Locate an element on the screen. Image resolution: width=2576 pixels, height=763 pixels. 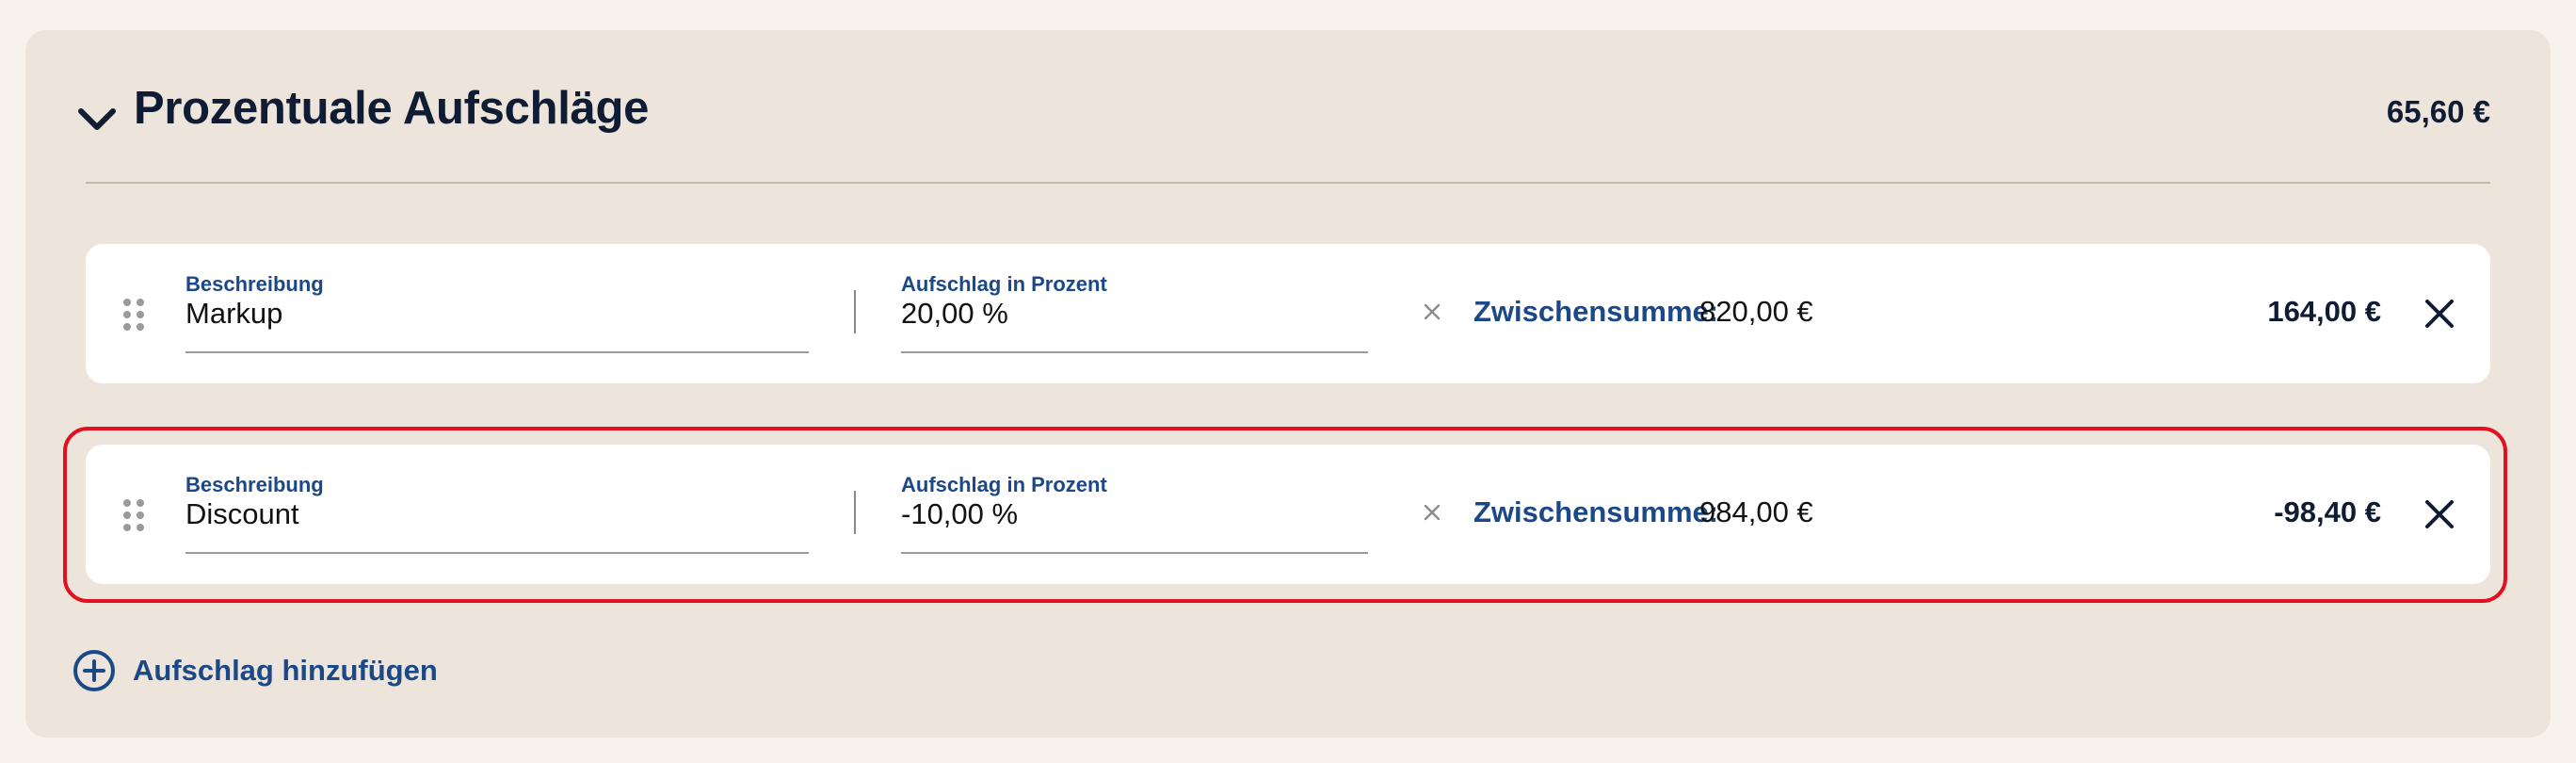
add-surcharge-button: Aufschlag hinzufügen is located at coordinates (255, 670).